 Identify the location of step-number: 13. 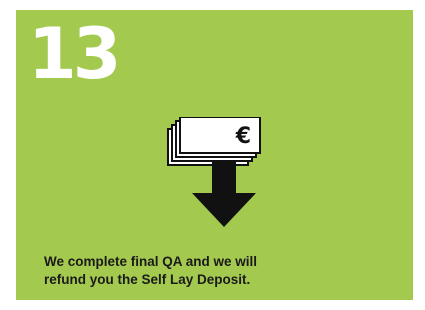
(74, 54).